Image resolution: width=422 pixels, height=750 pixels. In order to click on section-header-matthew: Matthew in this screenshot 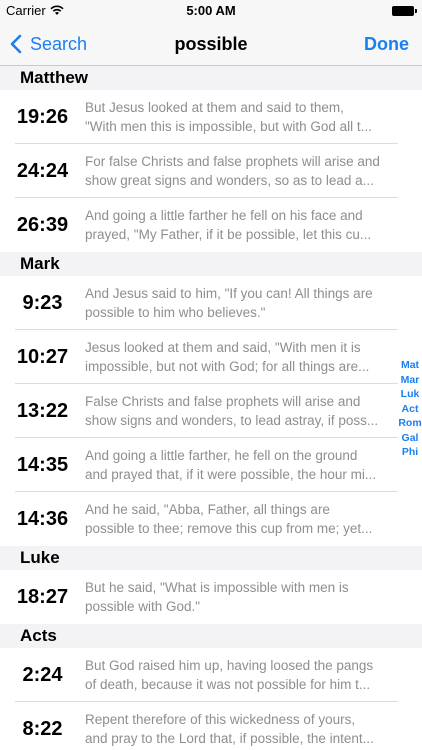, I will do `click(211, 78)`.